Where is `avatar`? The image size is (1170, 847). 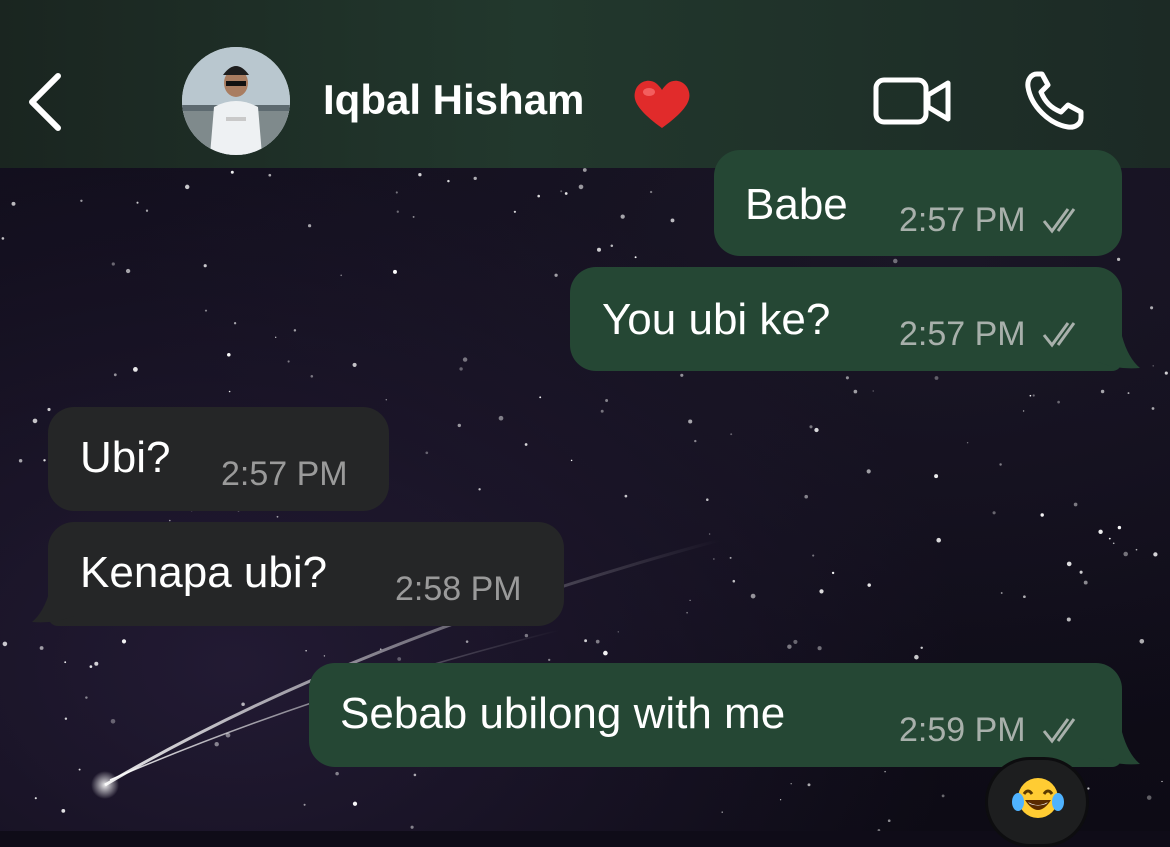
avatar is located at coordinates (236, 101).